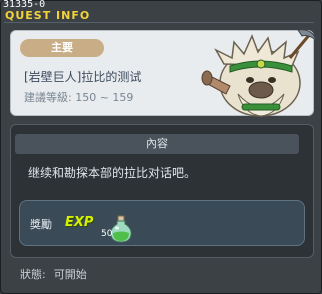 The height and width of the screenshot is (294, 322). What do you see at coordinates (48, 97) in the screenshot?
I see `level-label: 建議等級:` at bounding box center [48, 97].